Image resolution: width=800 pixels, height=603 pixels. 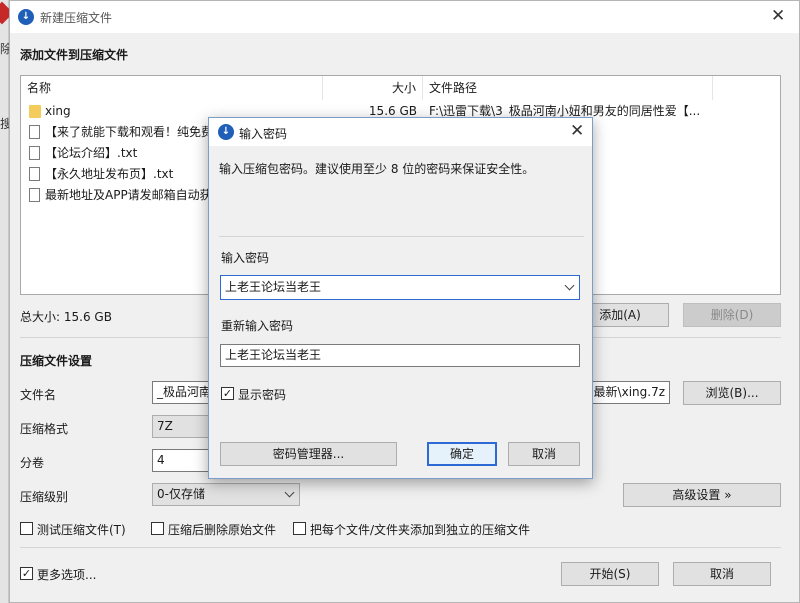 What do you see at coordinates (76, 18) in the screenshot?
I see `window-title: 新建压缩文件` at bounding box center [76, 18].